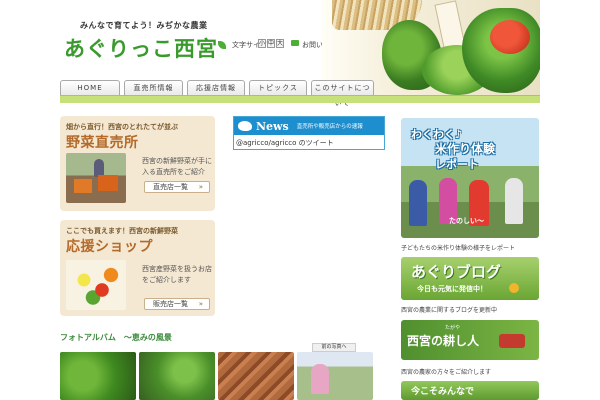 The image size is (600, 400). I want to click on news-description: 直売所や販売店からの速報, so click(329, 127).